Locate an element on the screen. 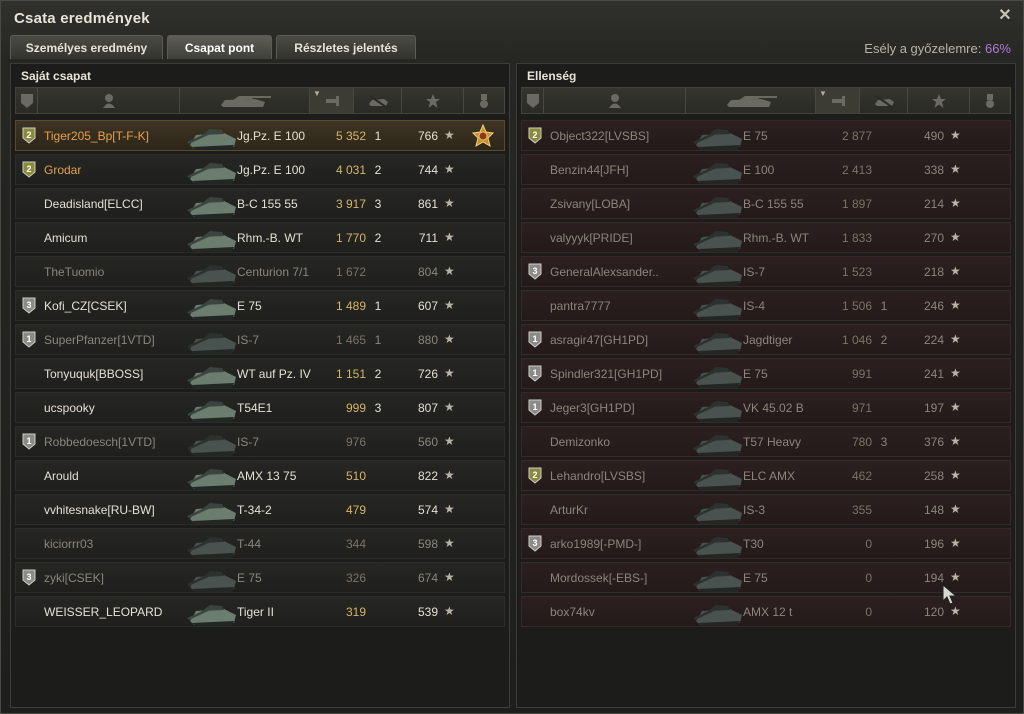  player-row: 3 zyki[CSEK] E 75 326 674 ★ is located at coordinates (260, 577).